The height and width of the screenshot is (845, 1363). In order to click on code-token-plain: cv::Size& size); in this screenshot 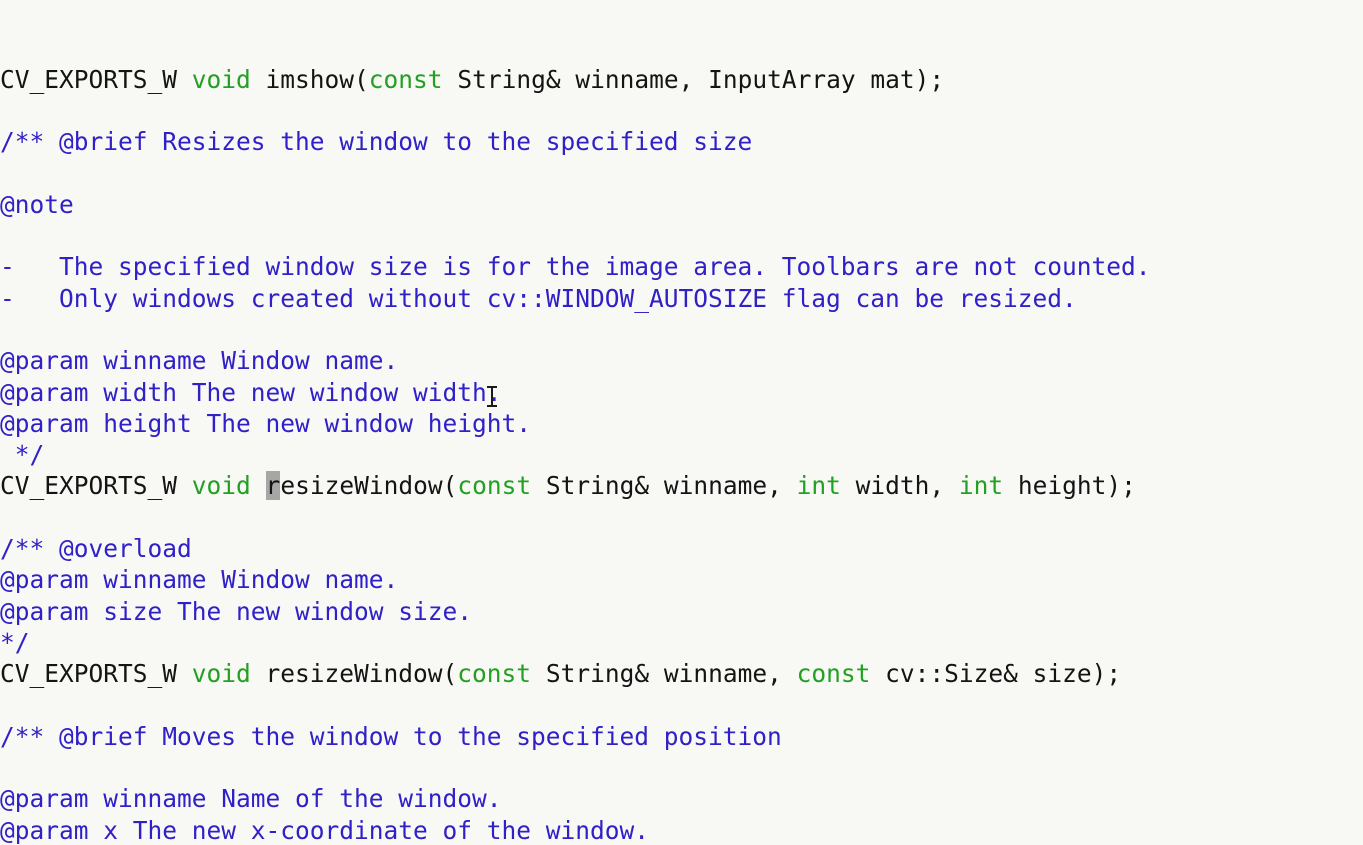, I will do `click(996, 674)`.